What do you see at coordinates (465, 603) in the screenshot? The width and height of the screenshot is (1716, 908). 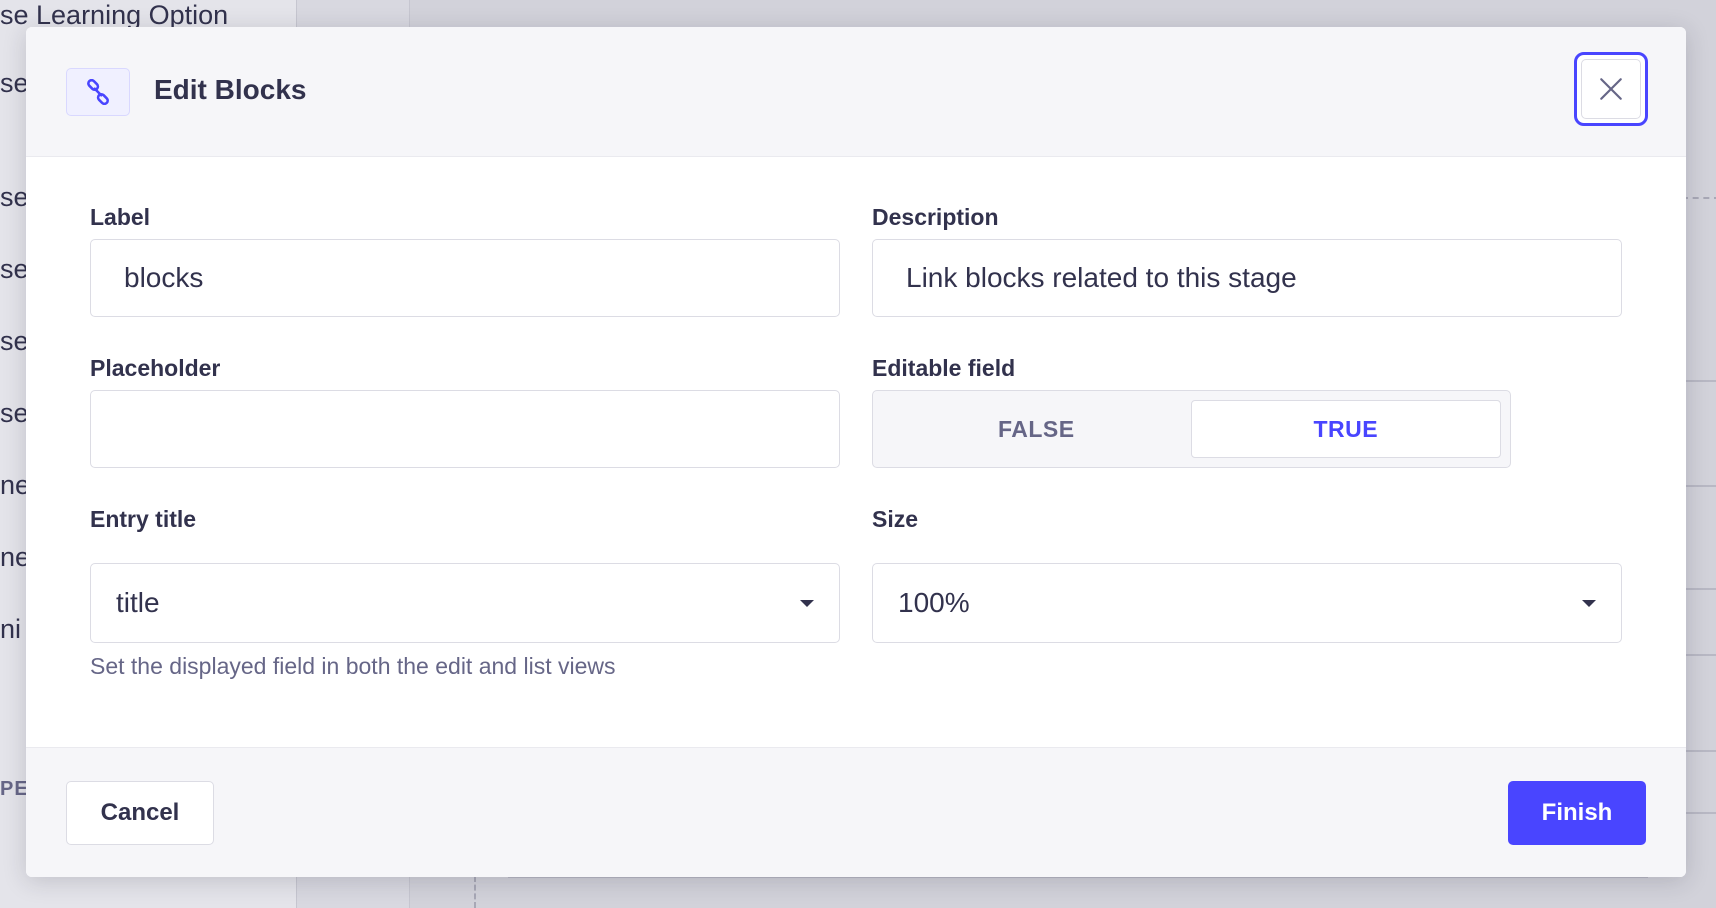 I see `entry-title-select: title` at bounding box center [465, 603].